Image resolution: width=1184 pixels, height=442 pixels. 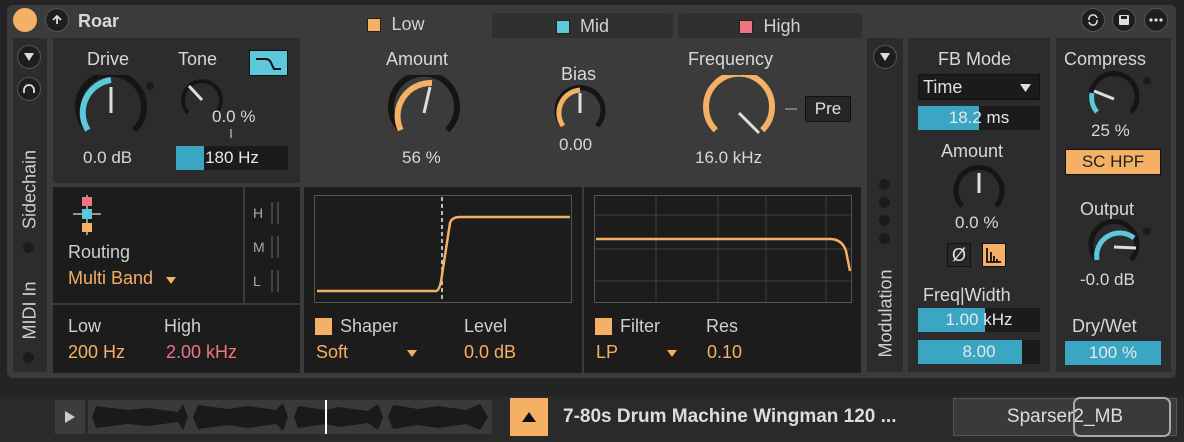 What do you see at coordinates (369, 326) in the screenshot?
I see `shaper-label: Shaper` at bounding box center [369, 326].